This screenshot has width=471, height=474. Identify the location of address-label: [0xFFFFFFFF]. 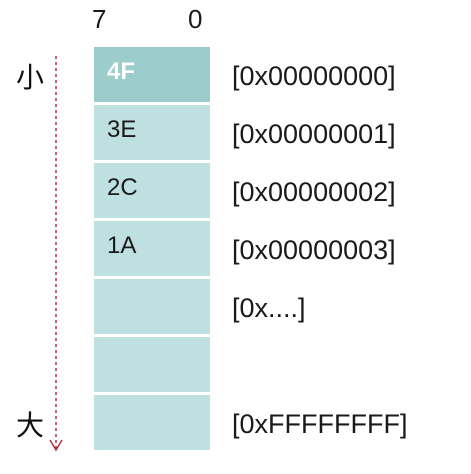
(320, 424).